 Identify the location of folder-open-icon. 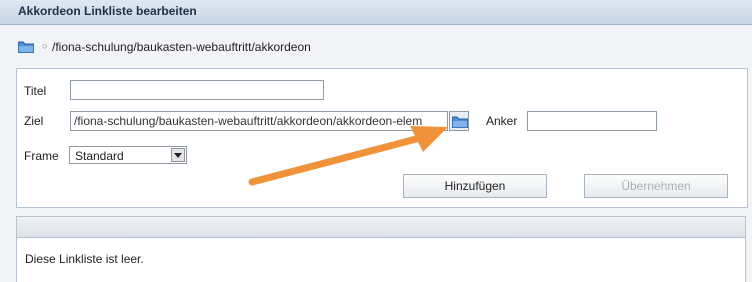
(460, 122).